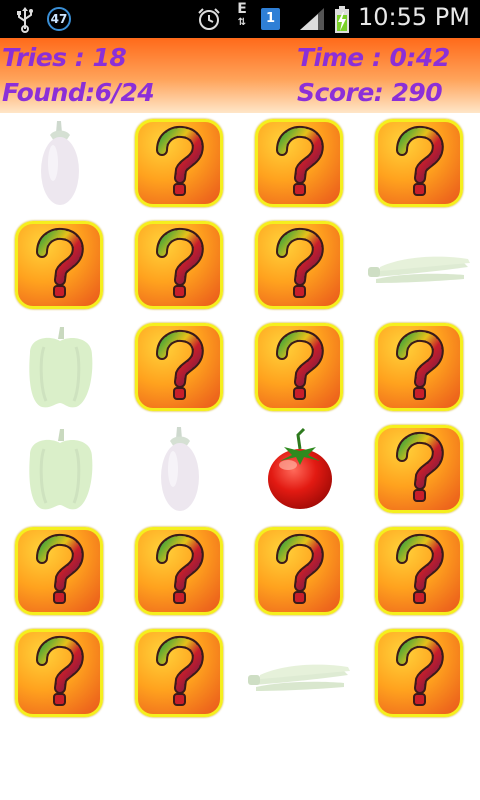 This screenshot has width=480, height=800. What do you see at coordinates (78, 92) in the screenshot?
I see `found-counter: Found:6/24` at bounding box center [78, 92].